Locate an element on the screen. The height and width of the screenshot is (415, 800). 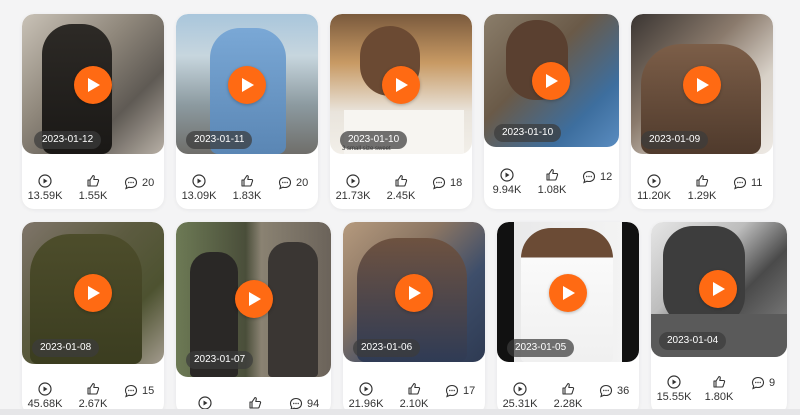
upload-date-badge: 2023-01-07 is located at coordinates (220, 360).